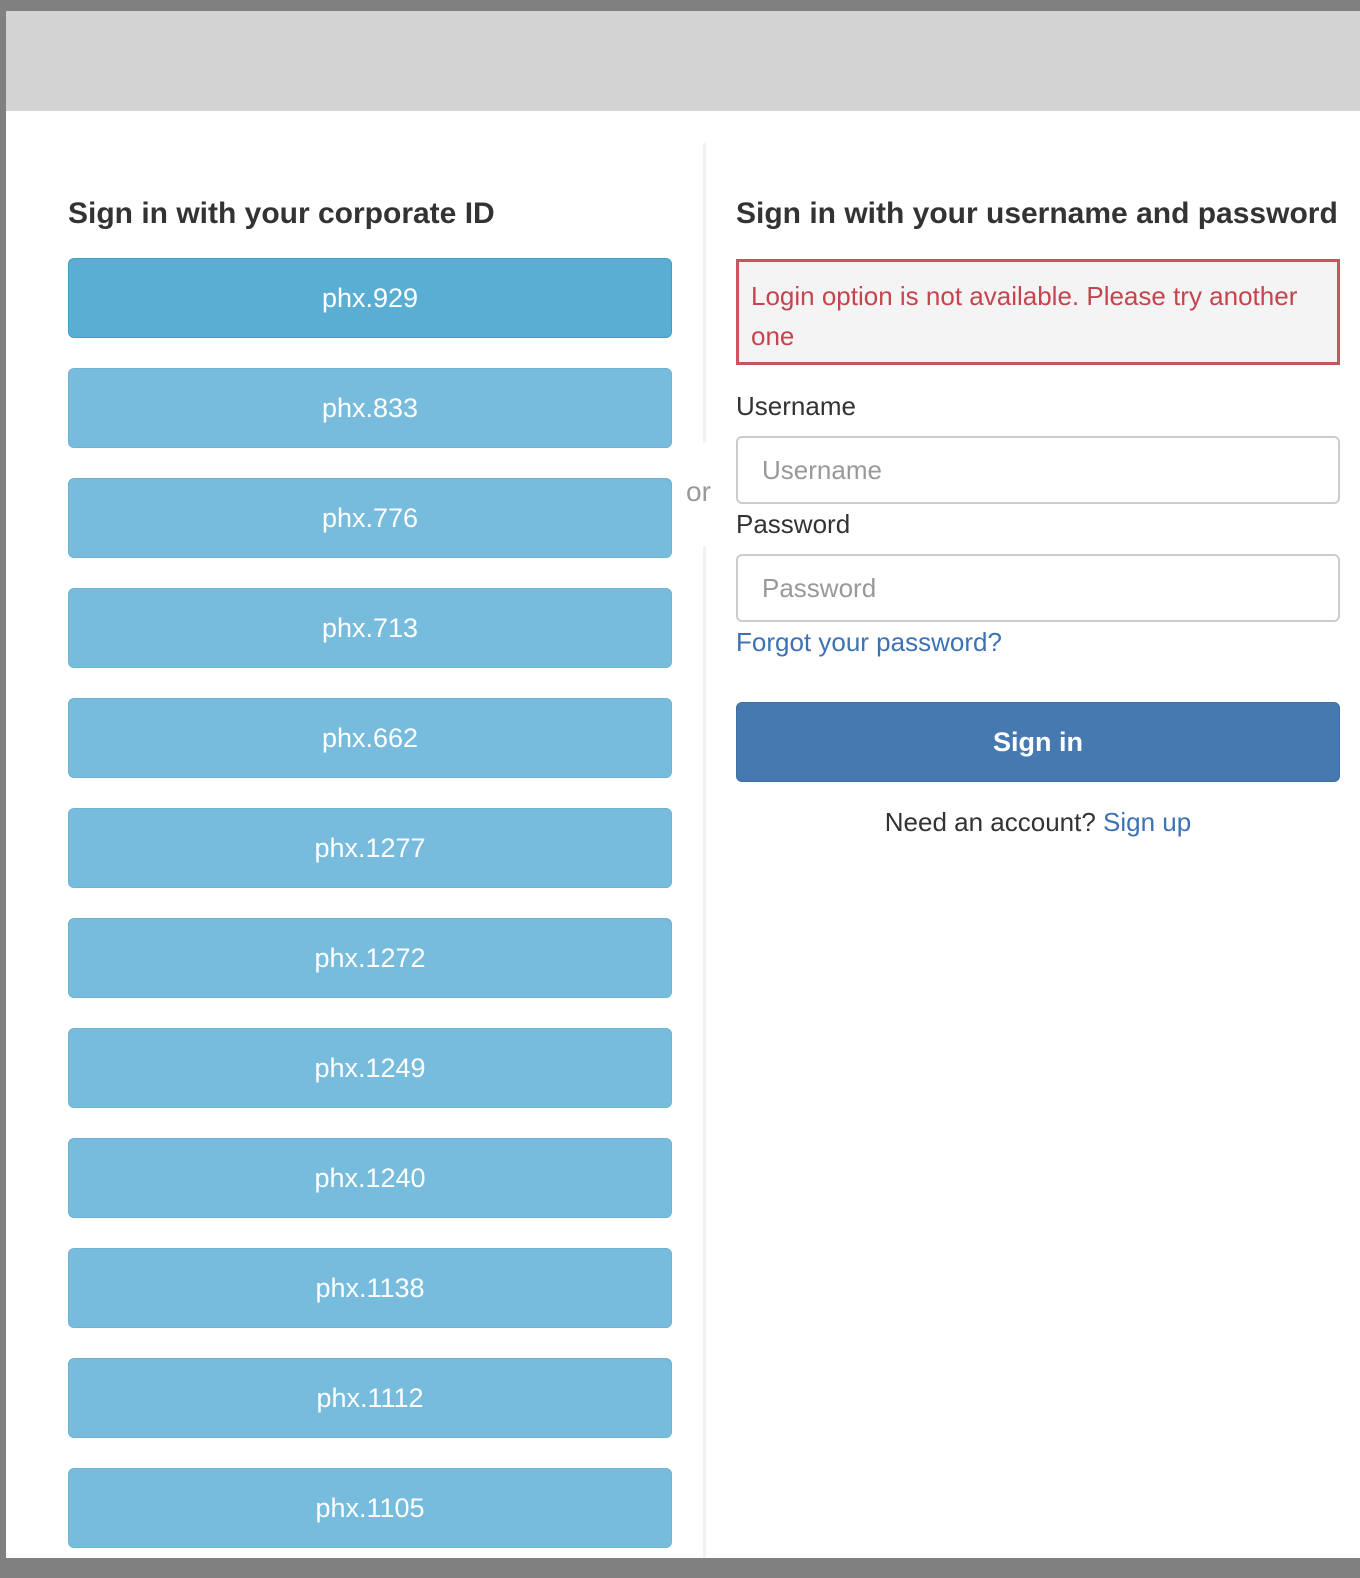 This screenshot has width=1360, height=1578. What do you see at coordinates (1038, 588) in the screenshot?
I see `password-input` at bounding box center [1038, 588].